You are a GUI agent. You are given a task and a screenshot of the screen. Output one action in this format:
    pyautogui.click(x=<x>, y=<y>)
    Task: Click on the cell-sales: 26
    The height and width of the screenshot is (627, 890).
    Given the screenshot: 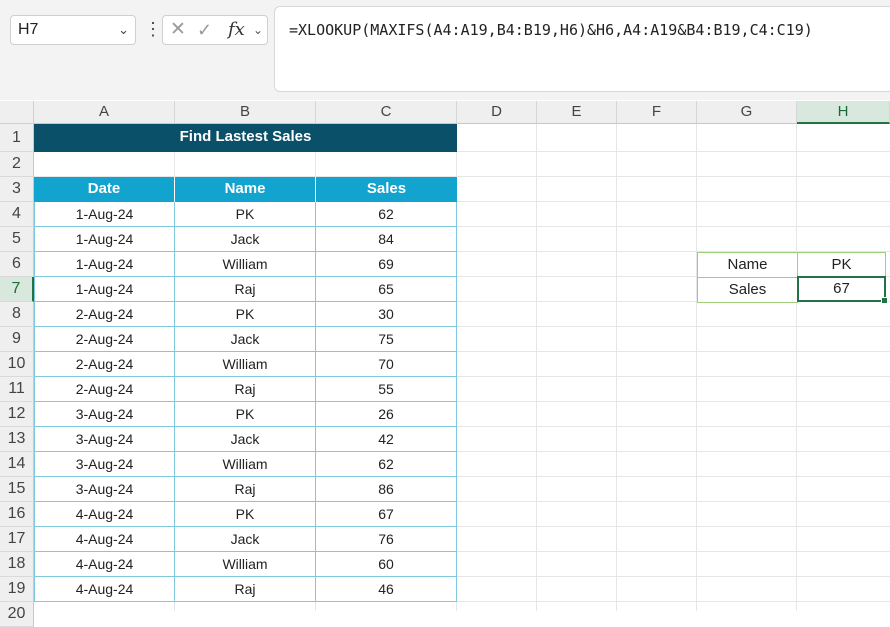 What is the action you would take?
    pyautogui.click(x=386, y=414)
    